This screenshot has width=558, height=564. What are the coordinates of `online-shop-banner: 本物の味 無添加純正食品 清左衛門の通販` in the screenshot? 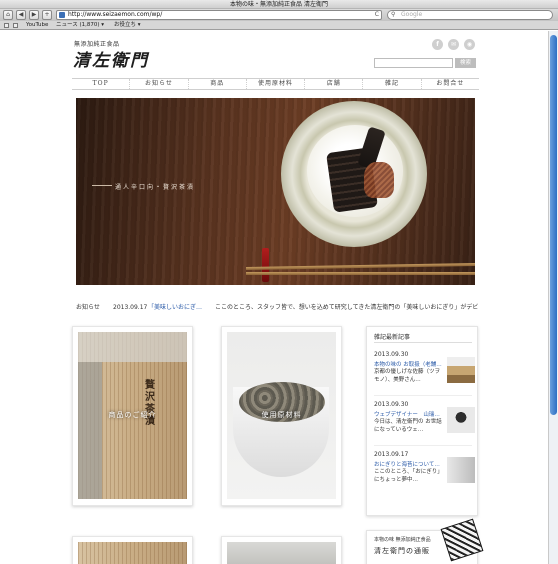 It's located at (425, 541).